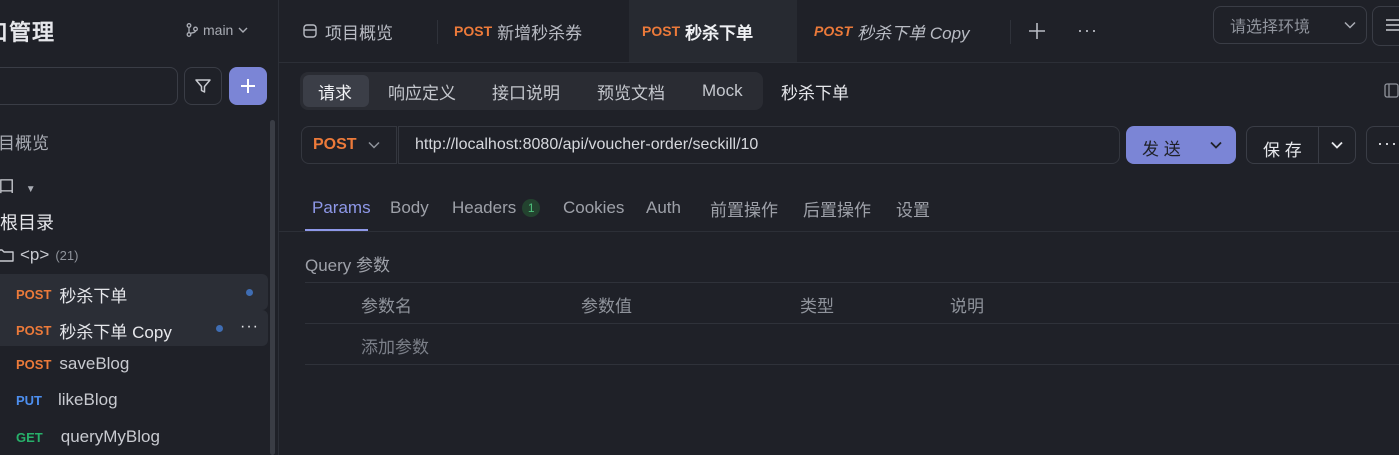 The width and height of the screenshot is (1399, 455). I want to click on environment-select: 请选择环境, so click(1290, 25).